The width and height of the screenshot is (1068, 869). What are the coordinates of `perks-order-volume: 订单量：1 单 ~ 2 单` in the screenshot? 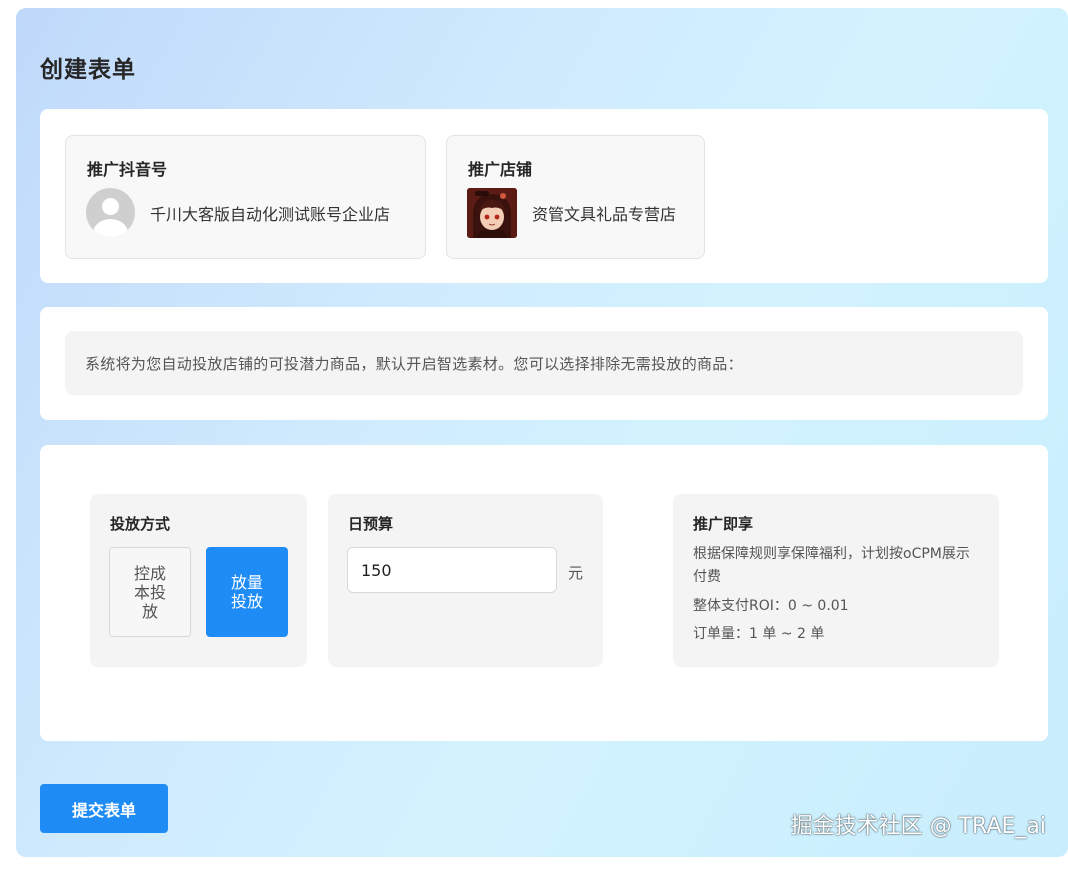 It's located at (759, 634).